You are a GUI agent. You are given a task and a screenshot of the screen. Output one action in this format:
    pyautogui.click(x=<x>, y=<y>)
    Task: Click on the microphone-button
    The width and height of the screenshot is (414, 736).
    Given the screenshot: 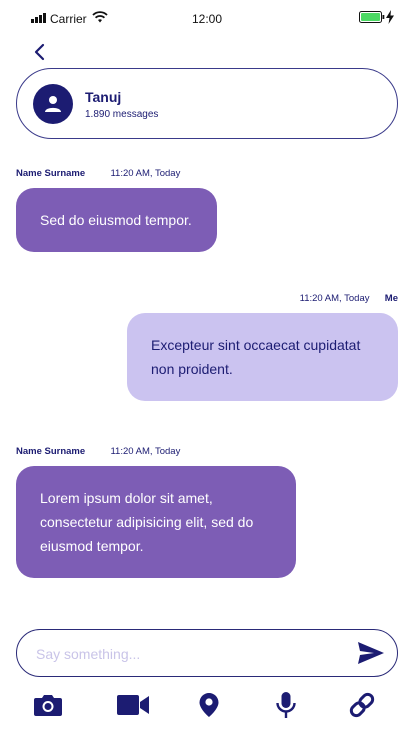 What is the action you would take?
    pyautogui.click(x=286, y=705)
    